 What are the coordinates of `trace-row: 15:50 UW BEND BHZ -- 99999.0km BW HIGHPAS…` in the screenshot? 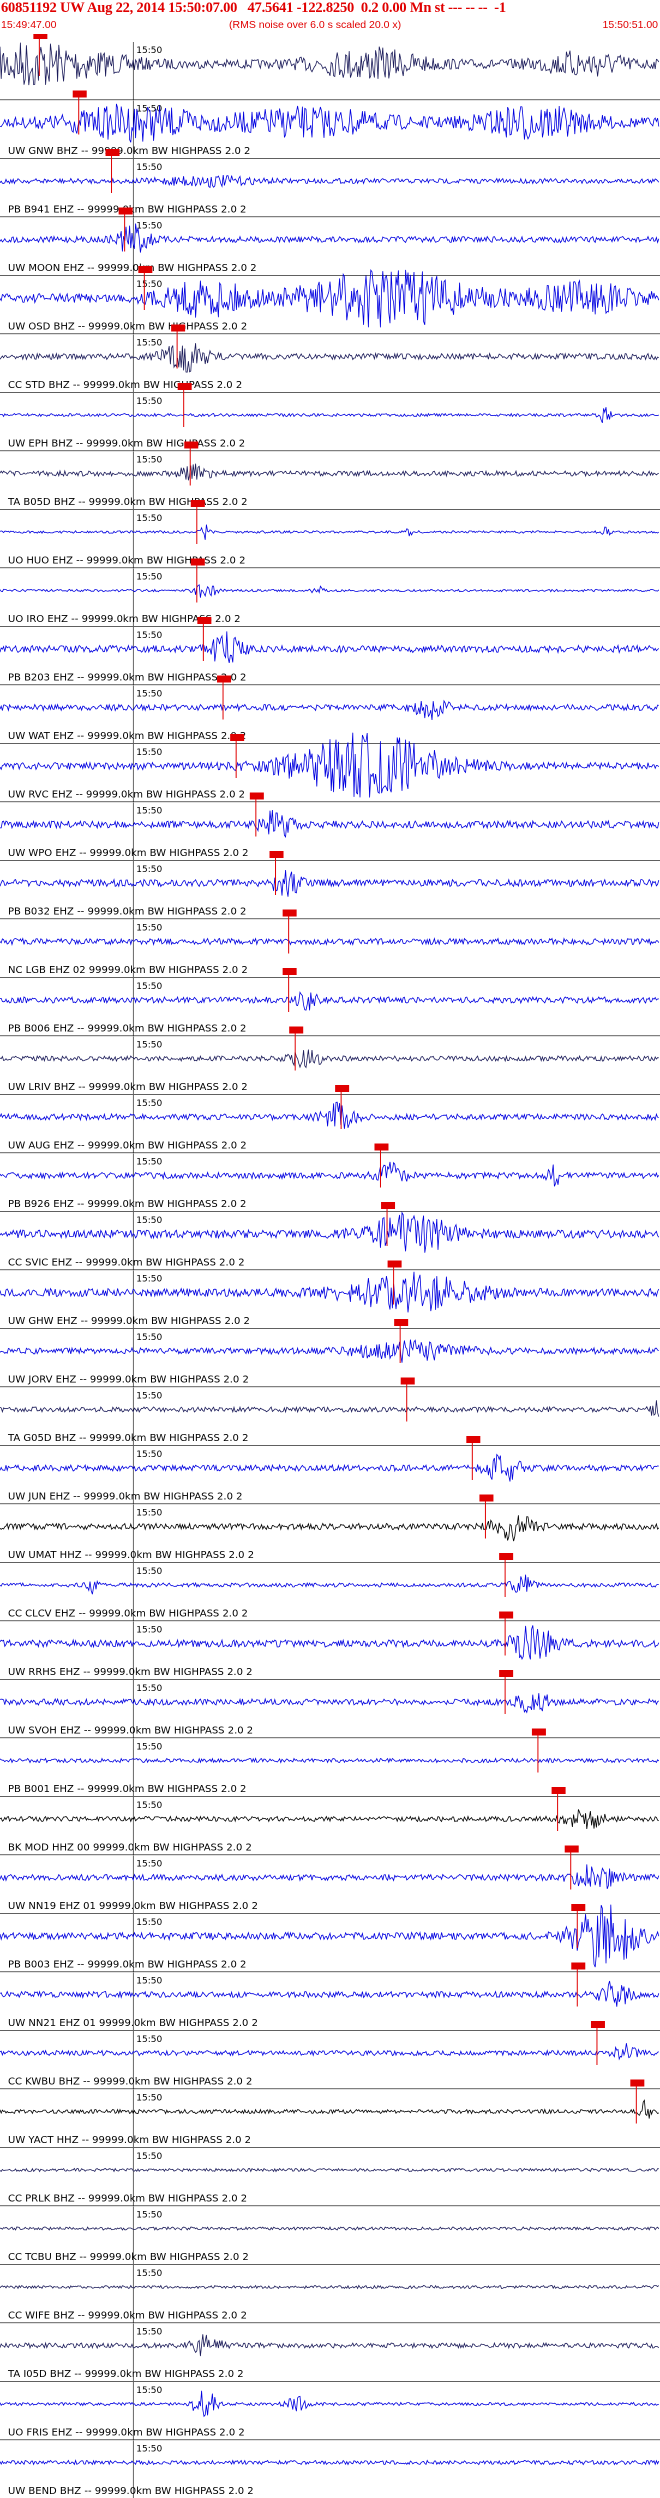 It's located at (330, 2469).